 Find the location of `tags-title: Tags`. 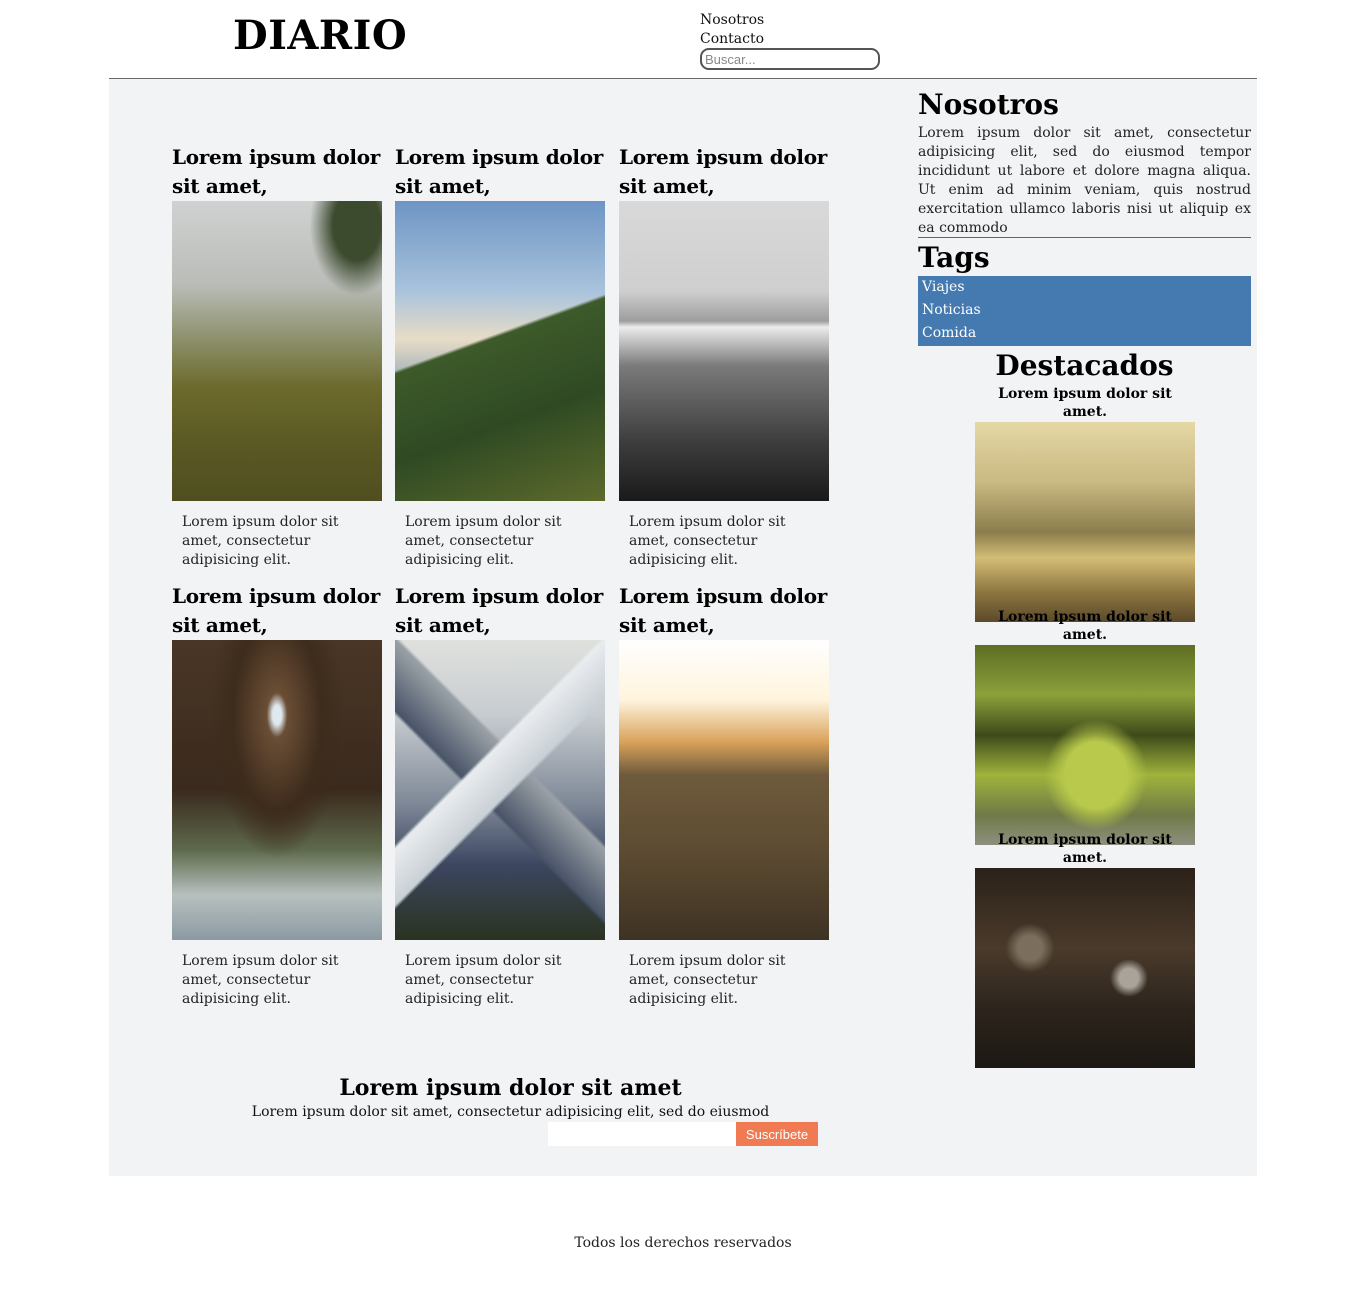

tags-title: Tags is located at coordinates (954, 257).